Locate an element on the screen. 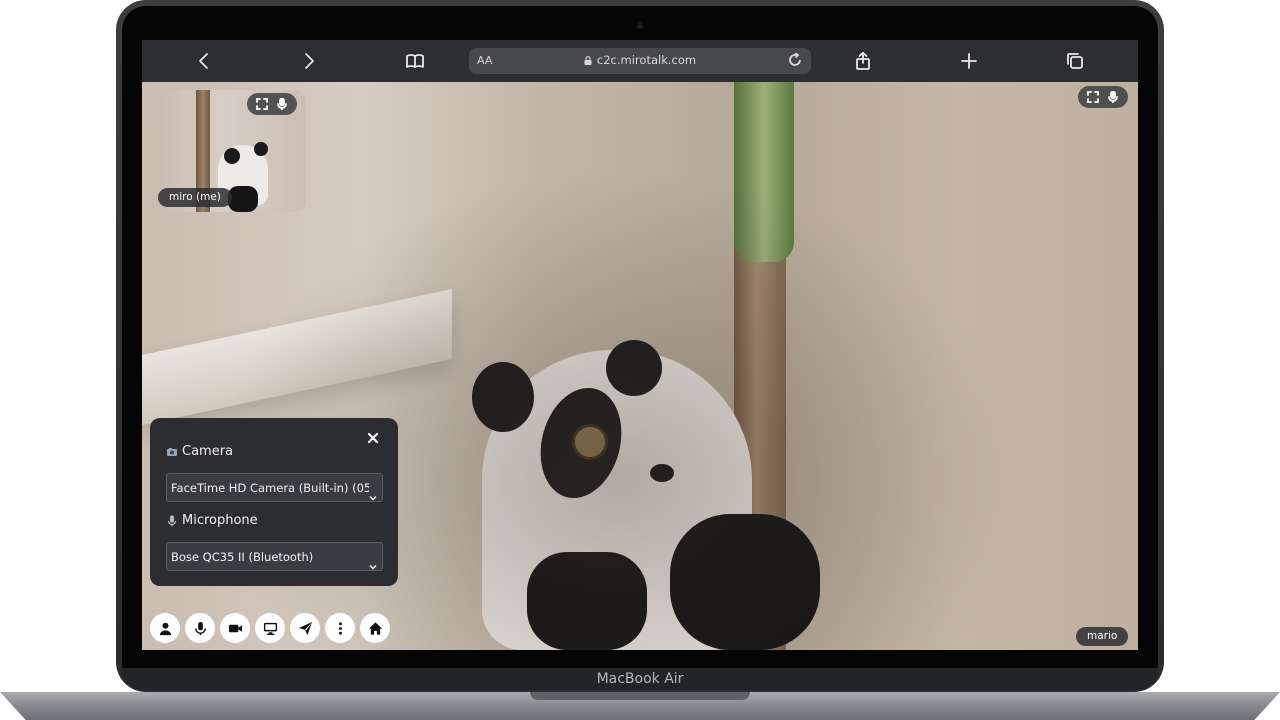  call-toolbar is located at coordinates (270, 628).